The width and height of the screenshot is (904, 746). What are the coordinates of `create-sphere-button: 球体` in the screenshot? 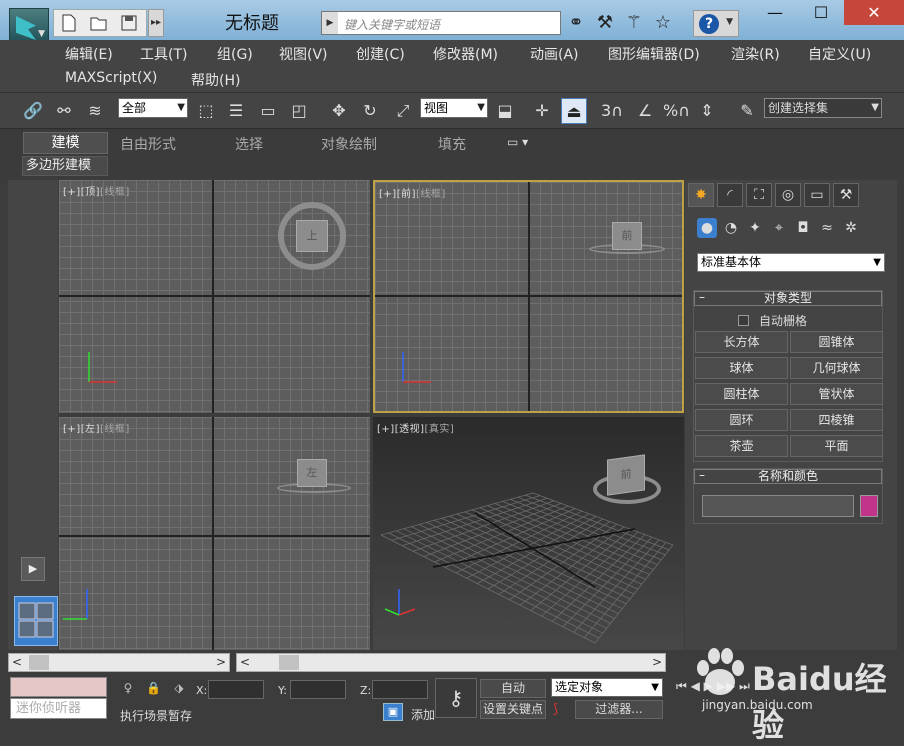 It's located at (741, 368).